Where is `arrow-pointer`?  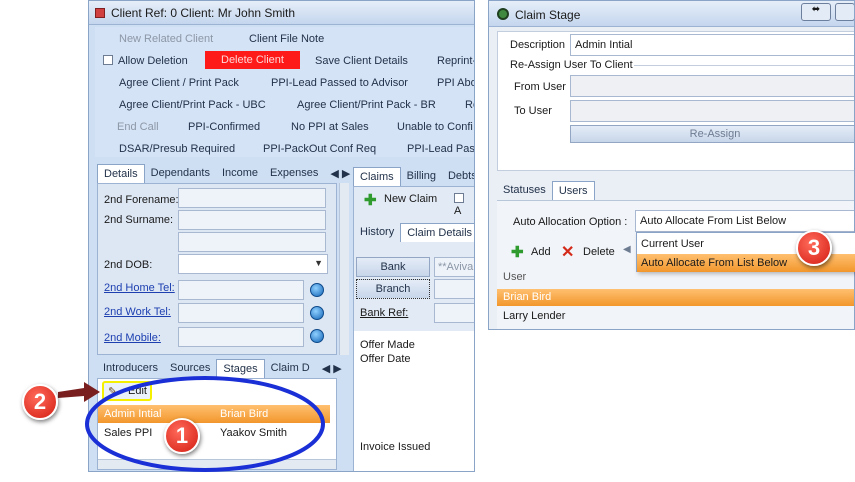 arrow-pointer is located at coordinates (79, 392).